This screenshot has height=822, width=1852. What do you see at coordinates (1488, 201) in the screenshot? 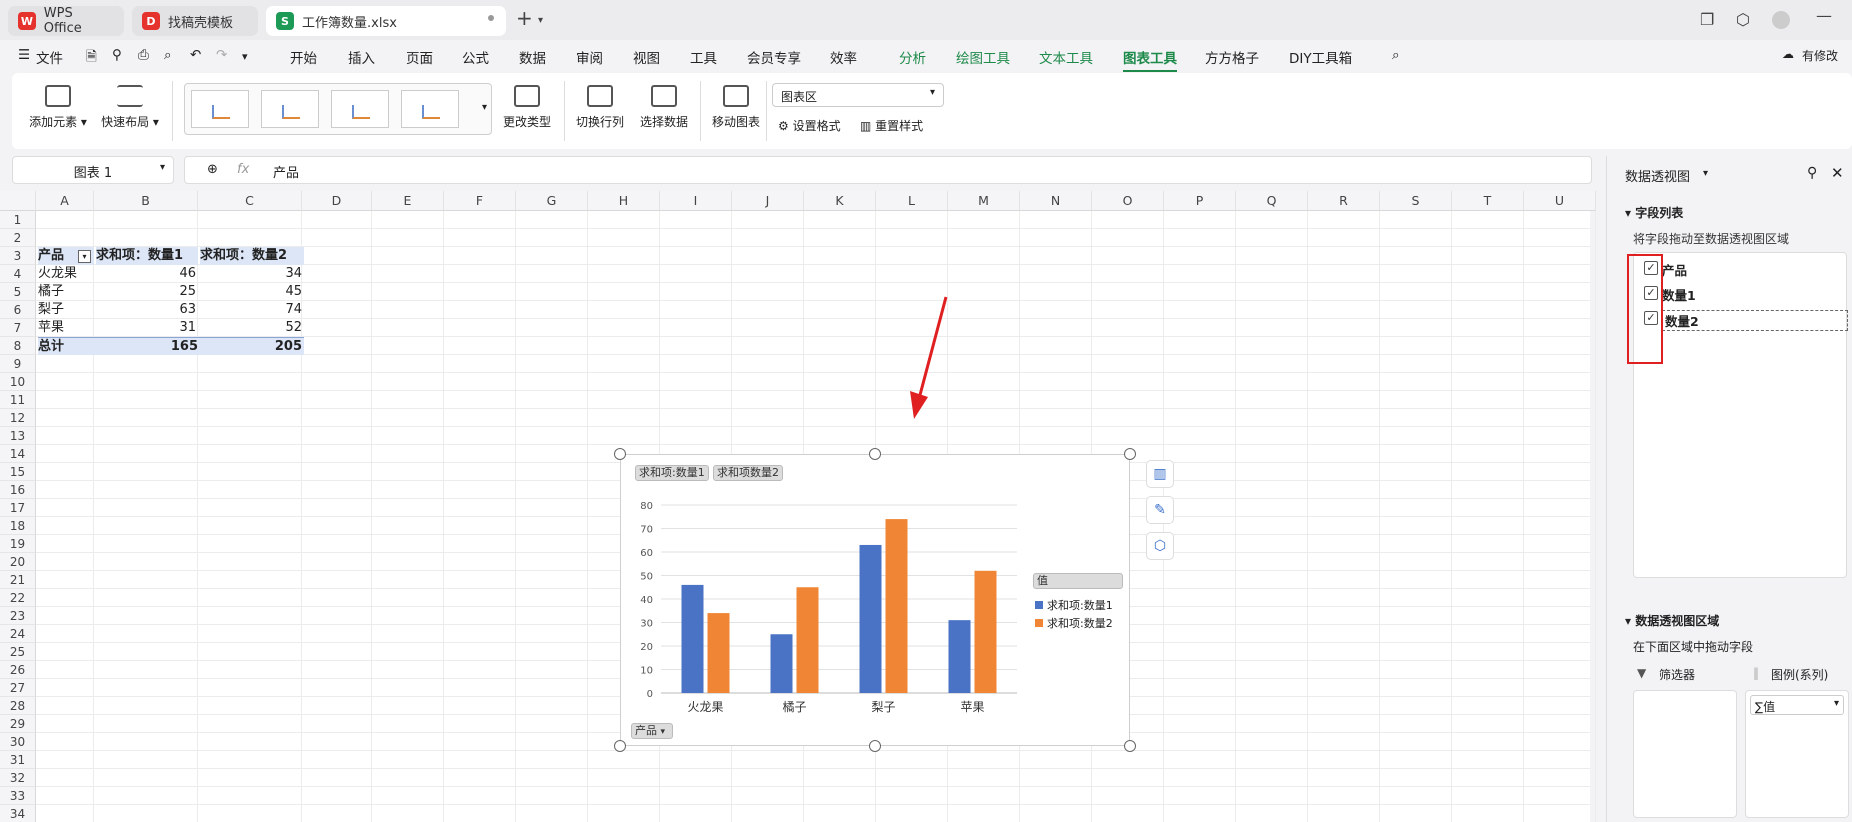
I see `column-header-T: T` at bounding box center [1488, 201].